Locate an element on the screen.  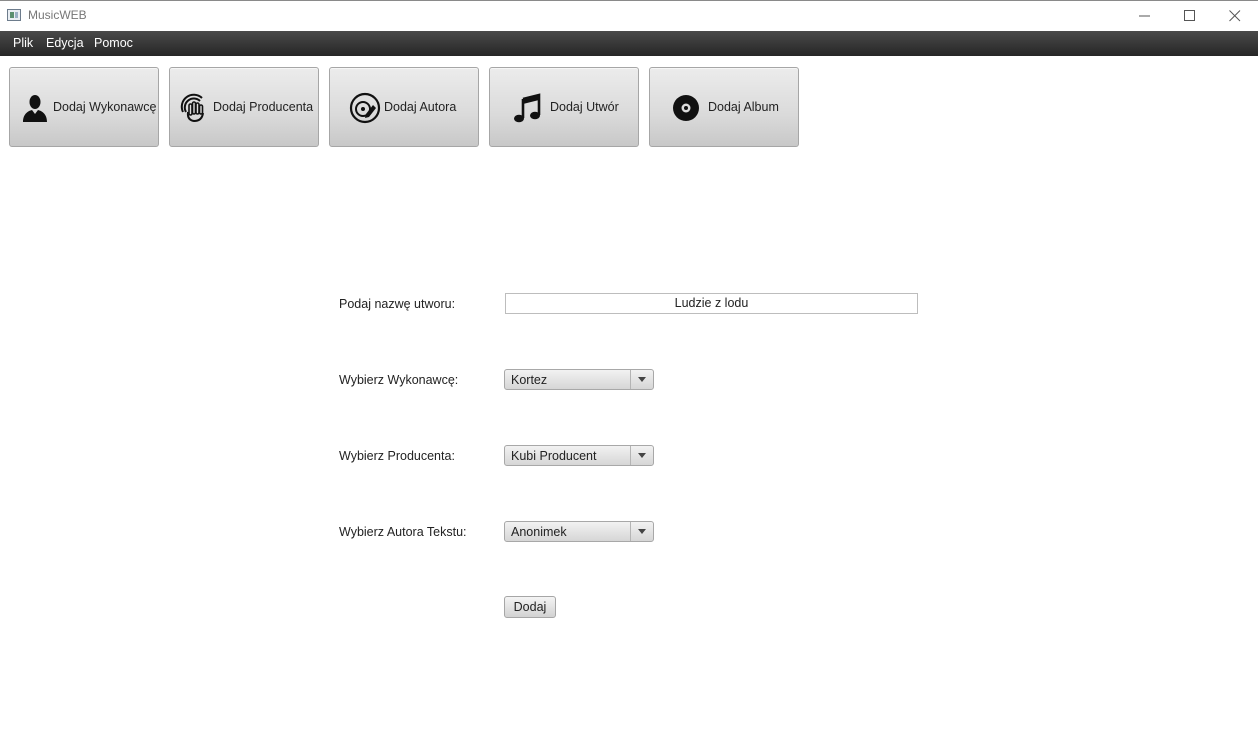
close-button is located at coordinates (1235, 16).